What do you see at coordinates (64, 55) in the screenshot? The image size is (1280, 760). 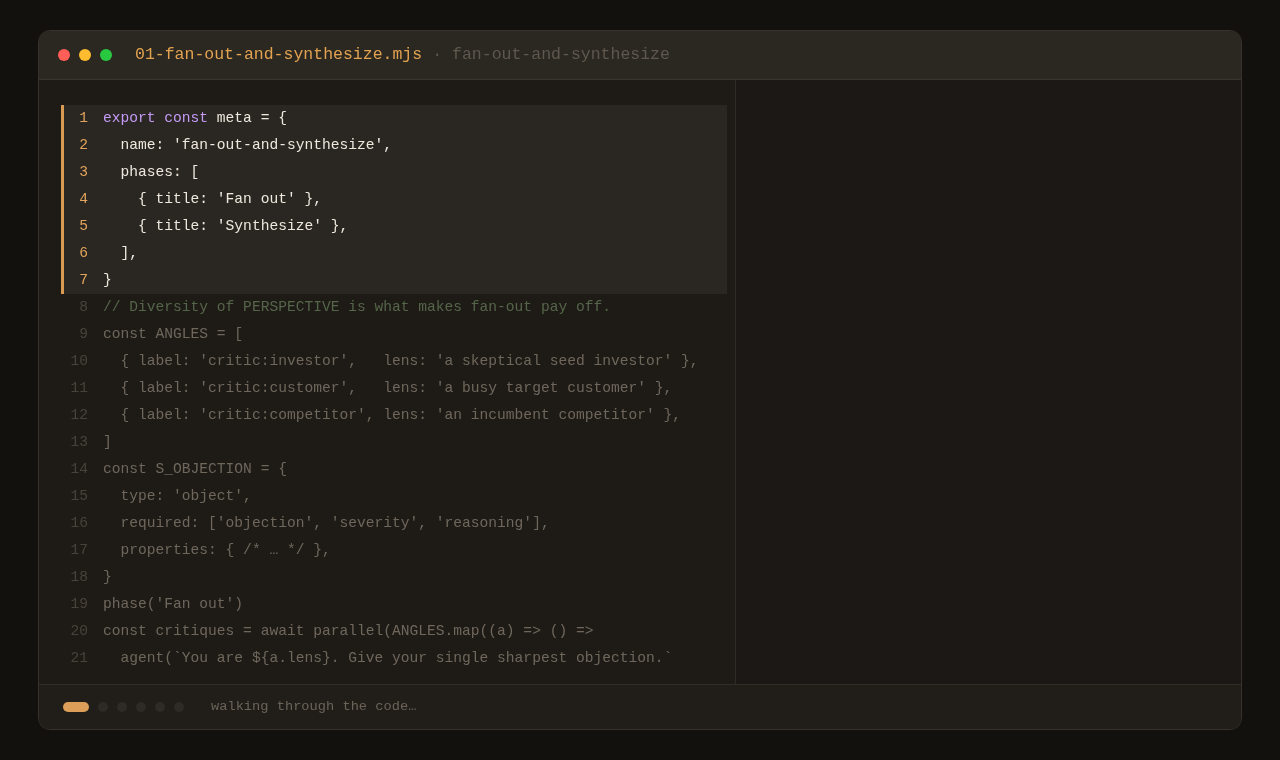 I see `close-button` at bounding box center [64, 55].